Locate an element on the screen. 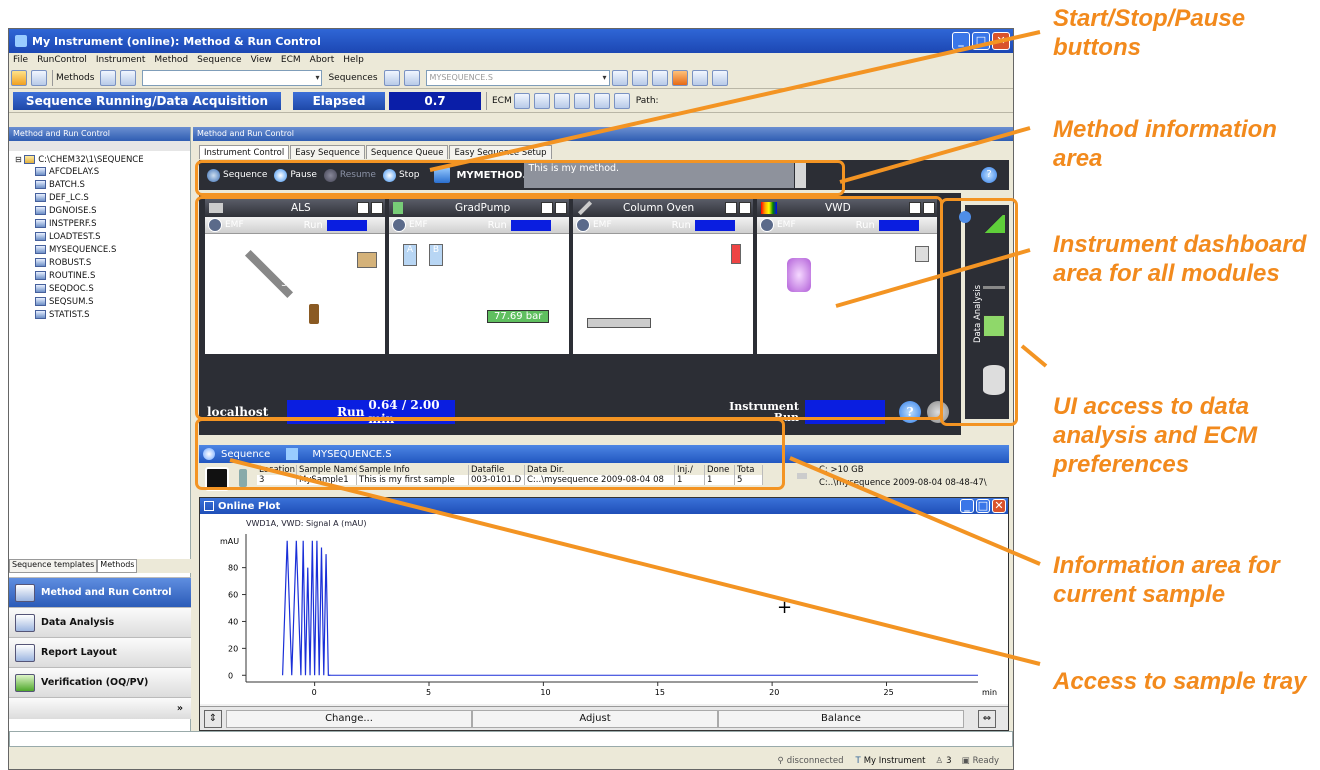 The image size is (1320, 770). disk-icon is located at coordinates (802, 476).